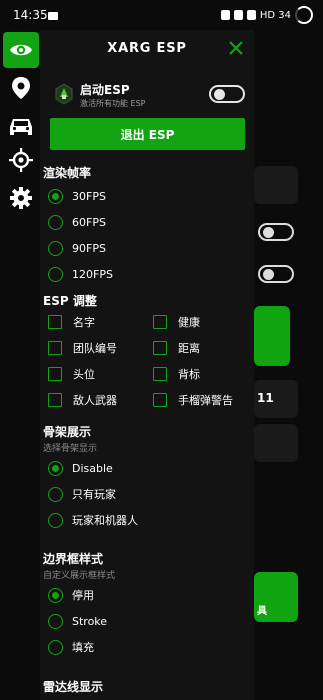 The image size is (323, 700). What do you see at coordinates (67, 432) in the screenshot?
I see `skeleton-title: 骨架展示` at bounding box center [67, 432].